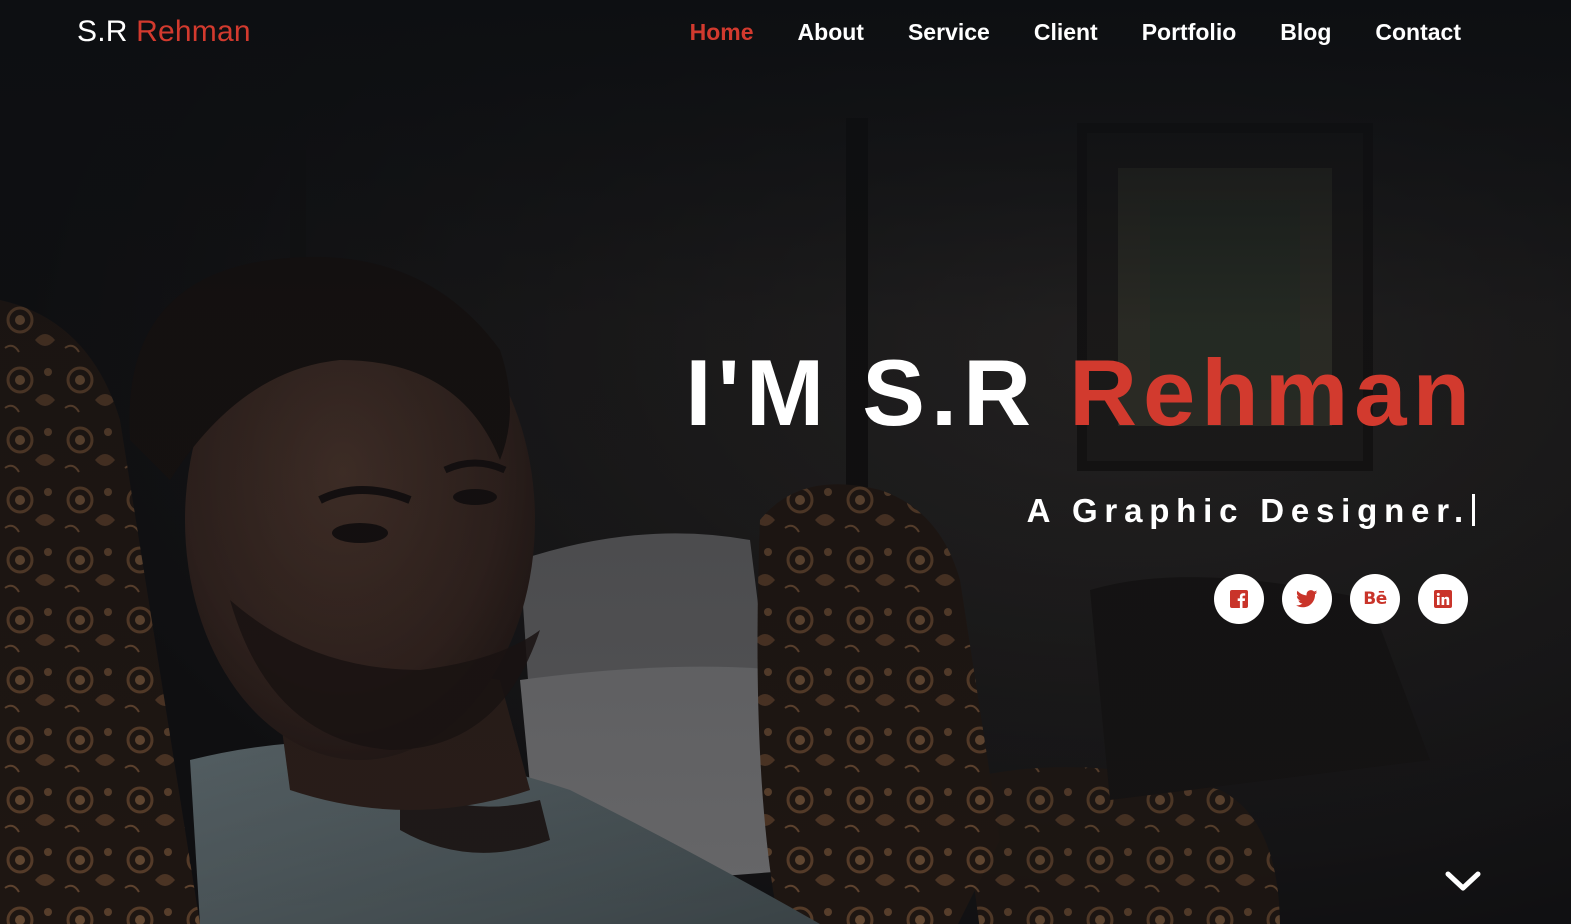 This screenshot has height=924, width=1571. Describe the element at coordinates (1248, 510) in the screenshot. I see `hero-subtitle-text: A Graphic Designer.` at that location.